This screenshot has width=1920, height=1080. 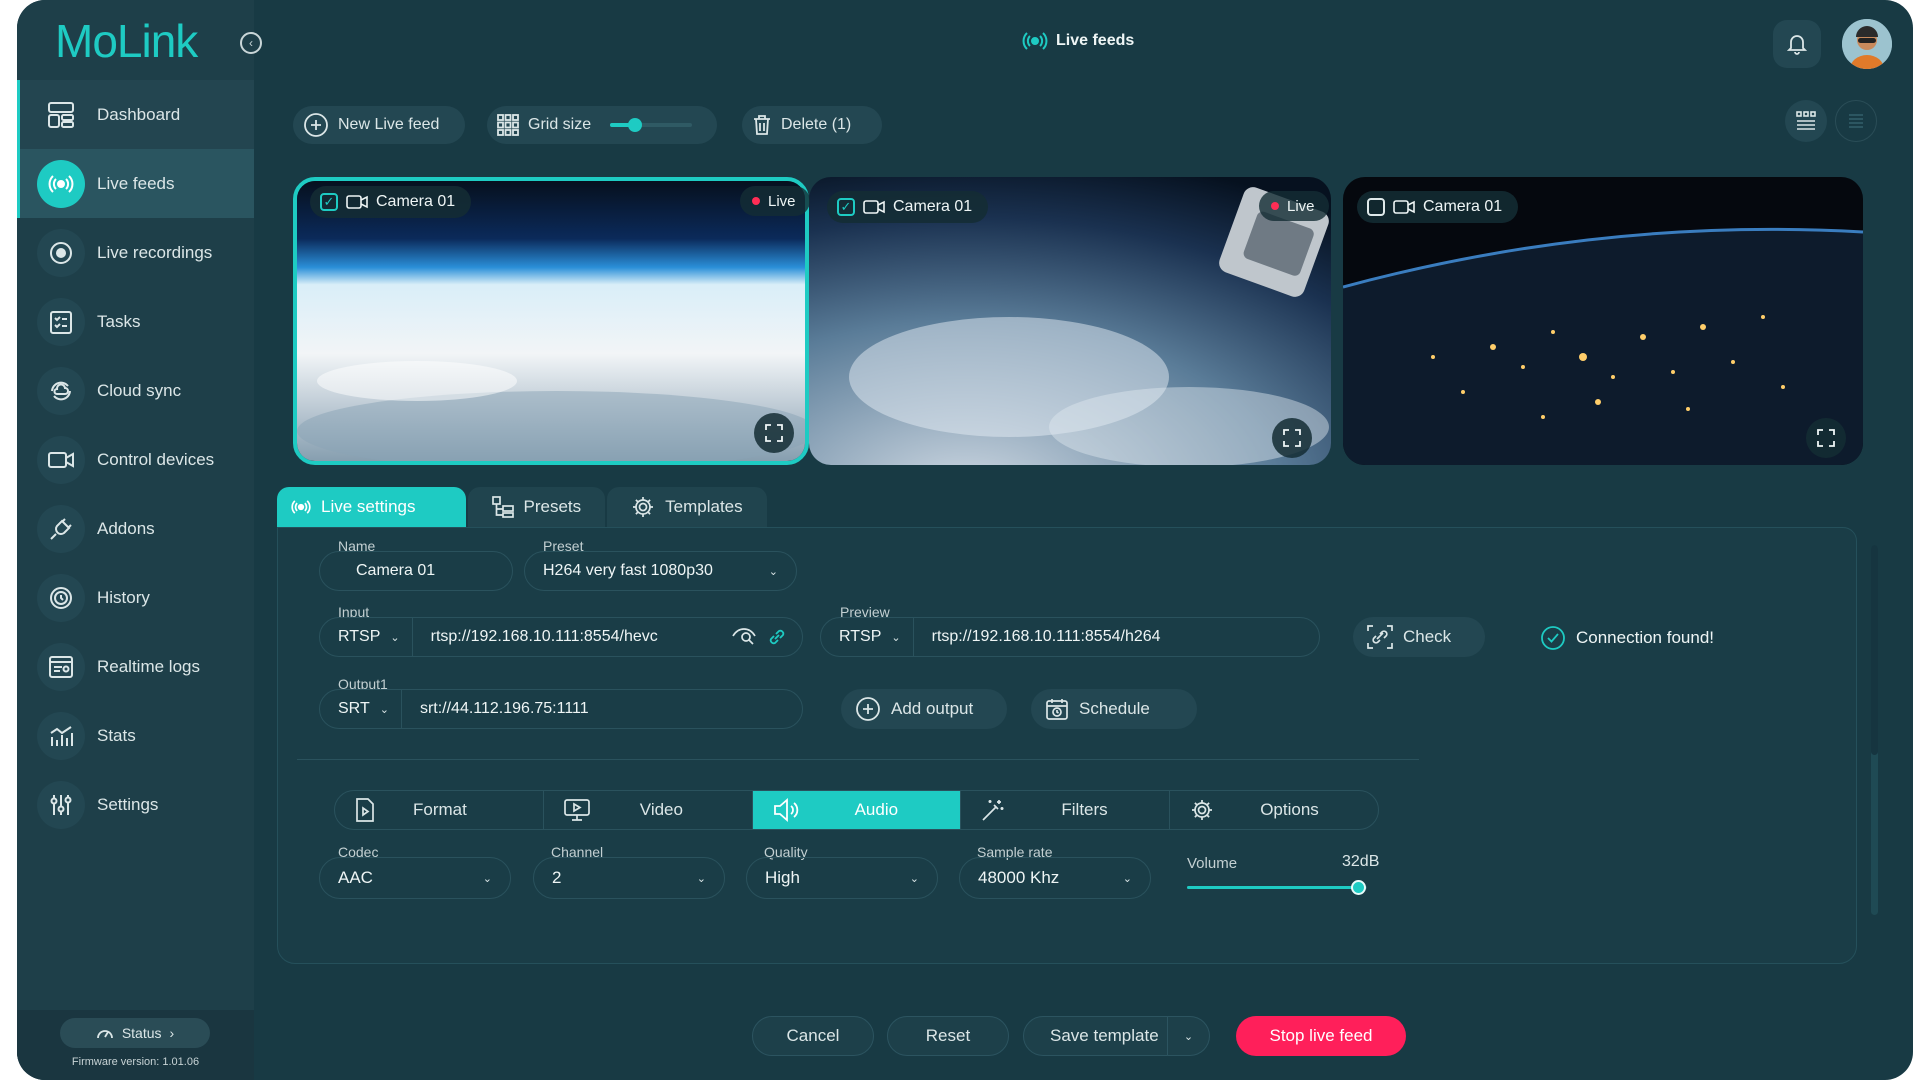 What do you see at coordinates (924, 709) in the screenshot?
I see `add-output-button: Add output` at bounding box center [924, 709].